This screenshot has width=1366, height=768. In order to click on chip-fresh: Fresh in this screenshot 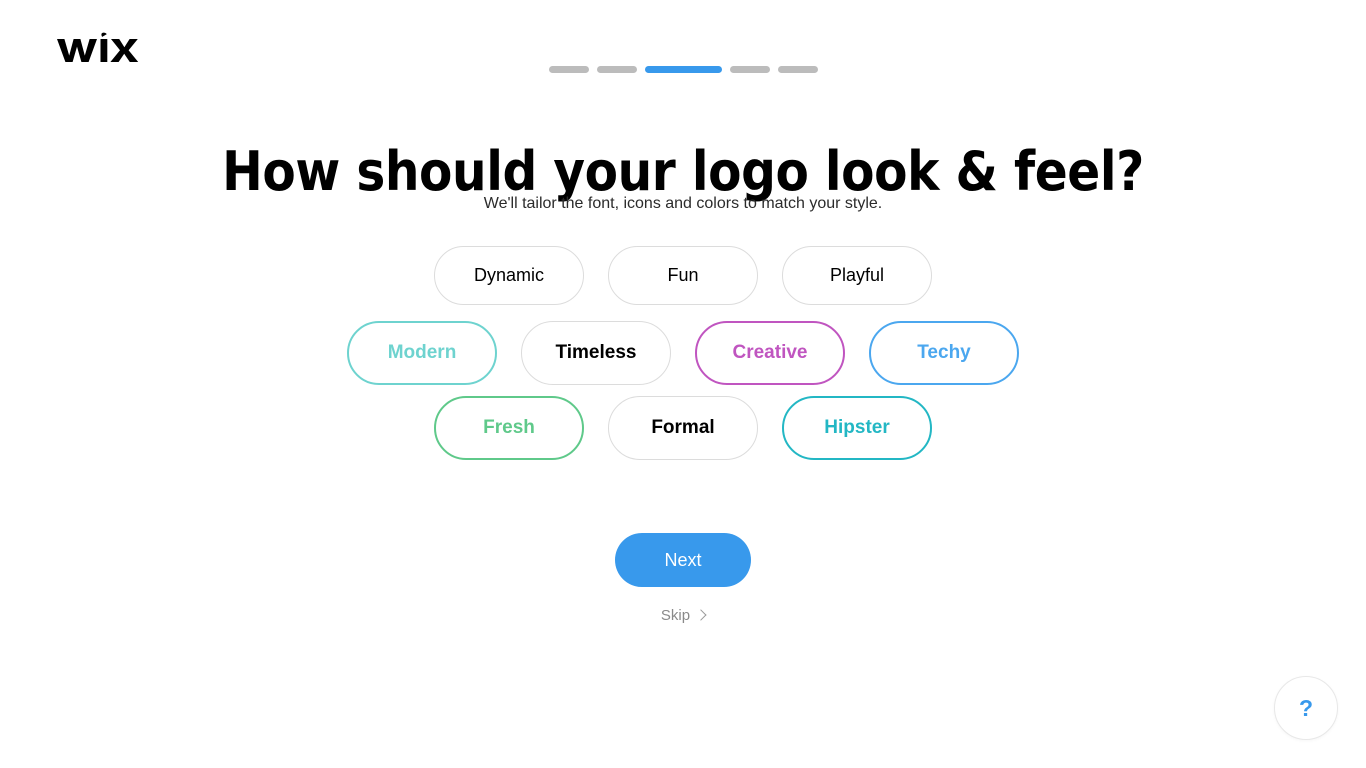, I will do `click(509, 428)`.